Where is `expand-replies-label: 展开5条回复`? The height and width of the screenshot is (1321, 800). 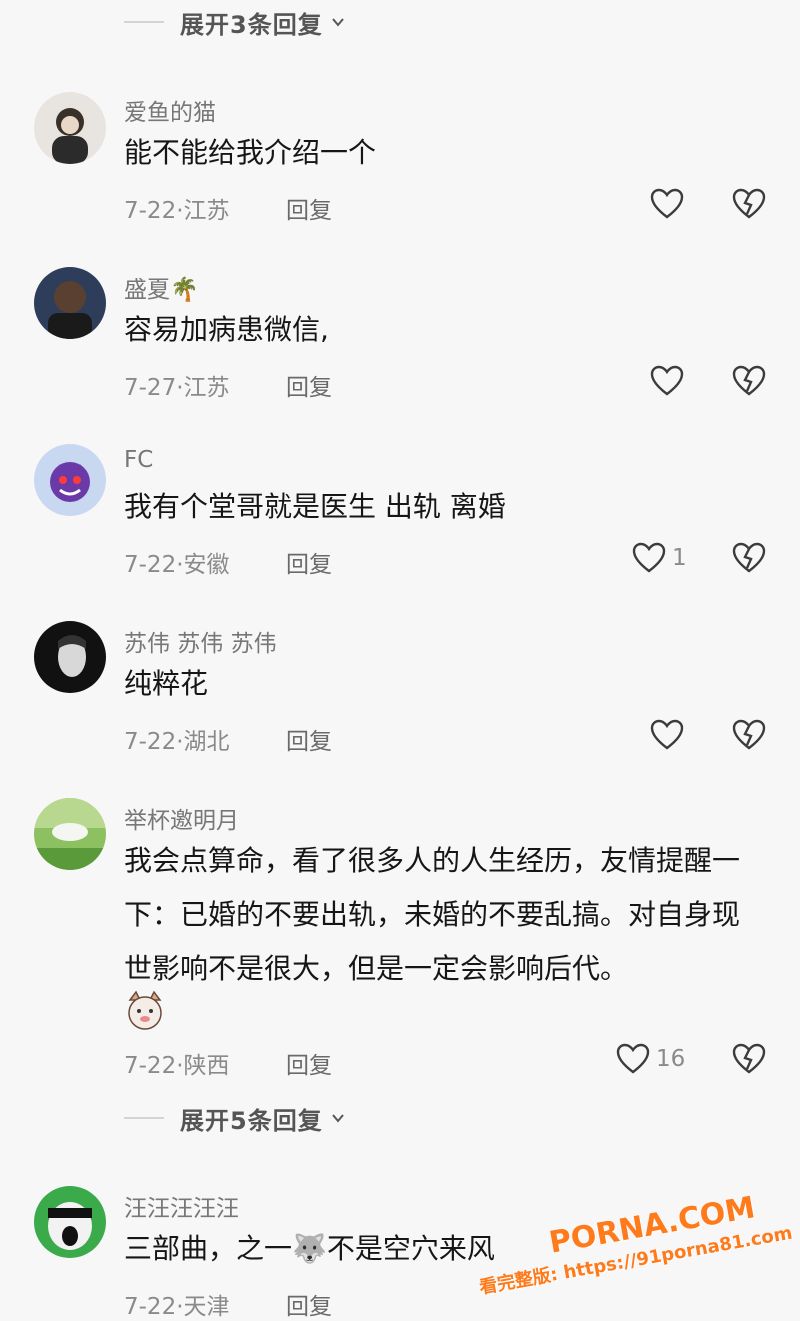
expand-replies-label: 展开5条回复 is located at coordinates (251, 1120).